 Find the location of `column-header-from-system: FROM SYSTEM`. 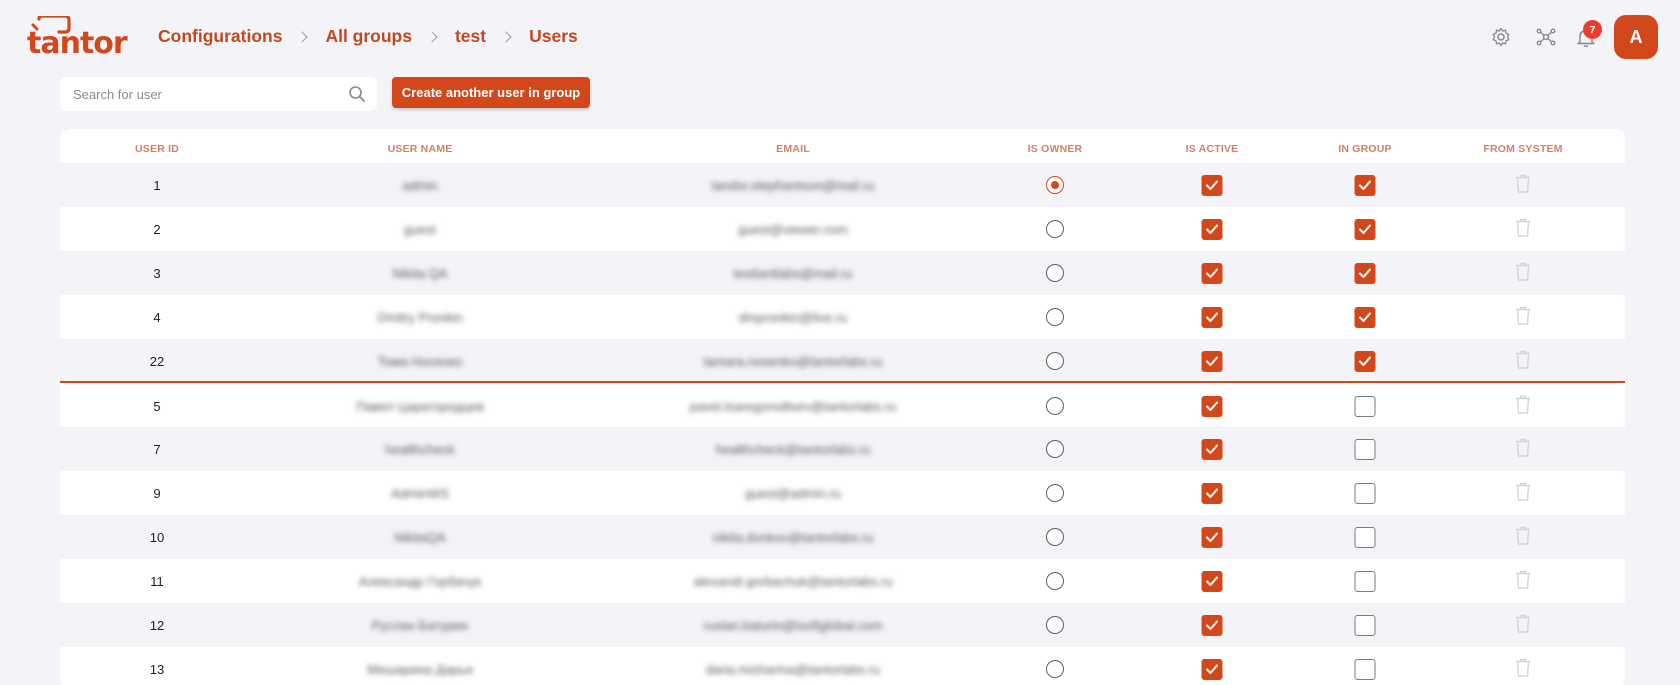

column-header-from-system: FROM SYSTEM is located at coordinates (1522, 149).